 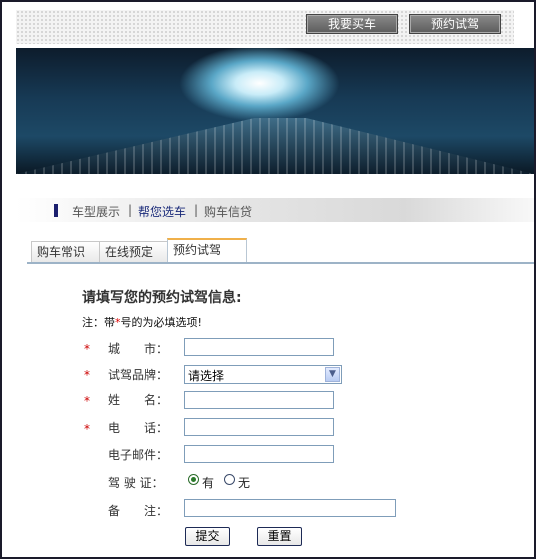 What do you see at coordinates (455, 24) in the screenshot?
I see `test-drive-button: 预约试驾` at bounding box center [455, 24].